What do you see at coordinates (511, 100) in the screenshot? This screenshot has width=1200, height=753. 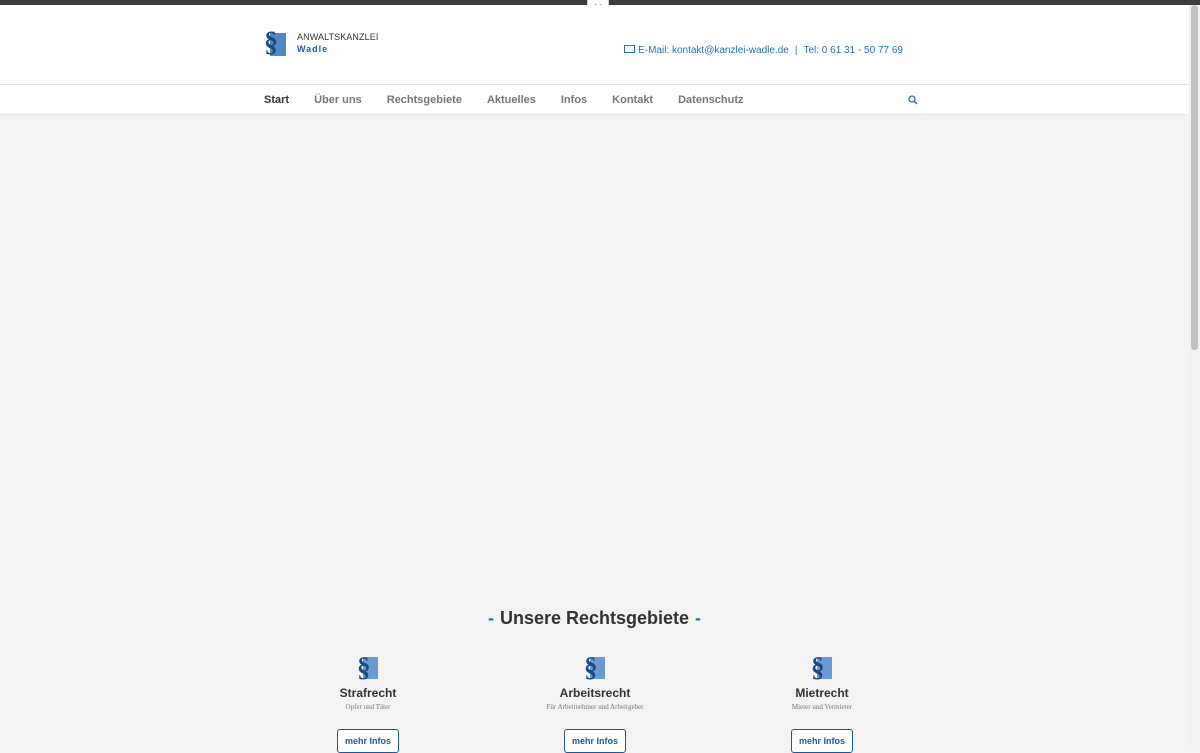 I see `nav-item-aktuelles: Aktuelles` at bounding box center [511, 100].